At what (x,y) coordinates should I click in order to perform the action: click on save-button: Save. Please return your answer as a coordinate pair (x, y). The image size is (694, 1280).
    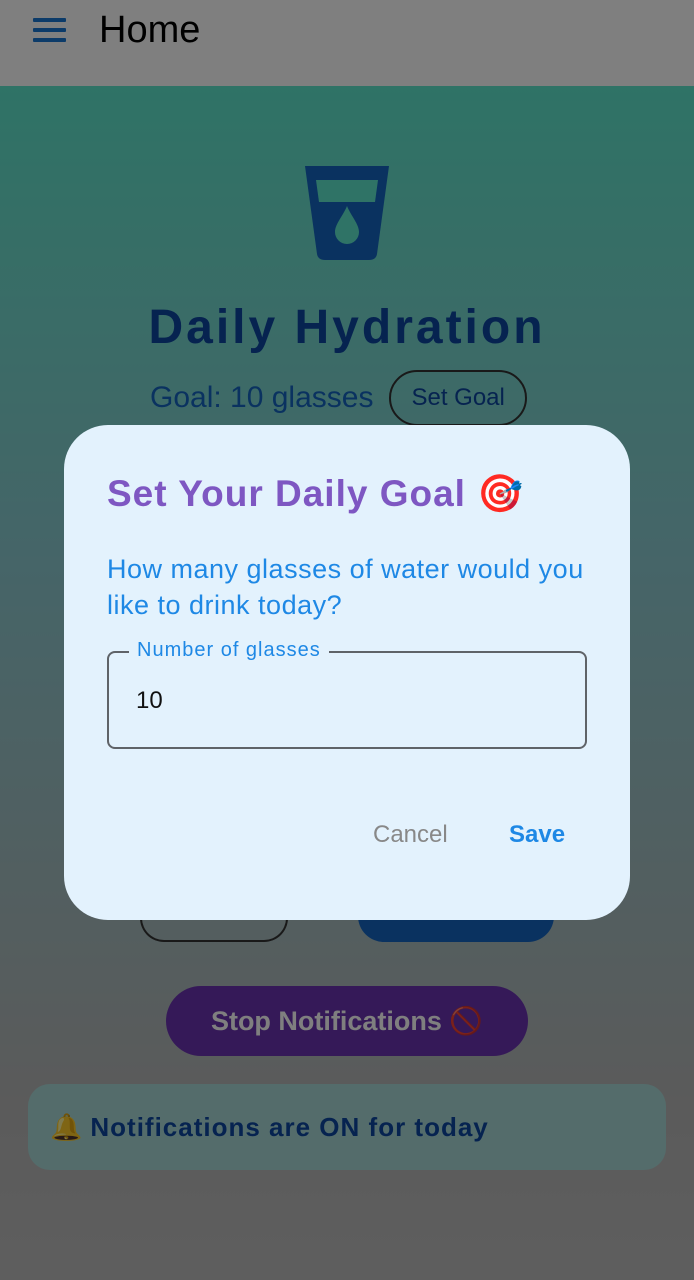
    Looking at the image, I should click on (537, 835).